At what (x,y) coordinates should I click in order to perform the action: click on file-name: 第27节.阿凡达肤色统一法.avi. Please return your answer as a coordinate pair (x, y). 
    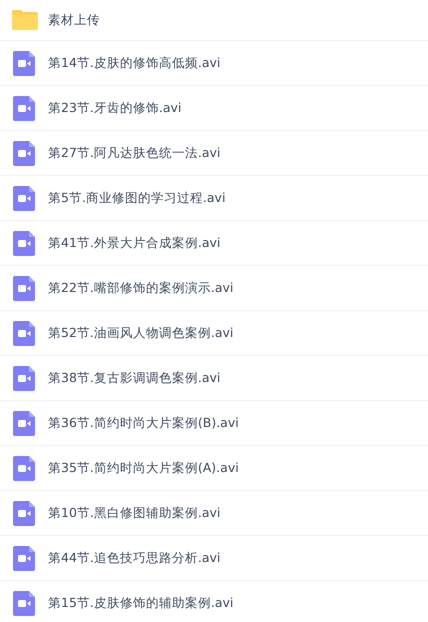
    Looking at the image, I should click on (134, 153).